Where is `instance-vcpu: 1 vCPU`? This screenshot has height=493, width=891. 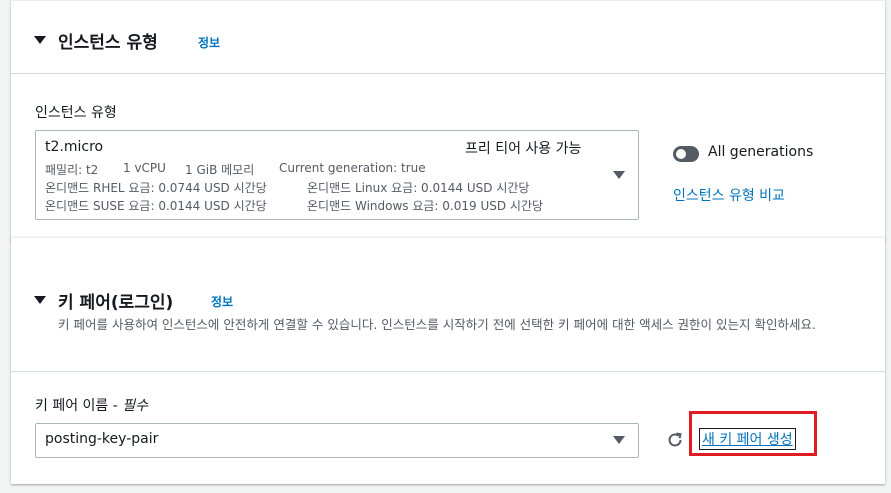 instance-vcpu: 1 vCPU is located at coordinates (144, 168).